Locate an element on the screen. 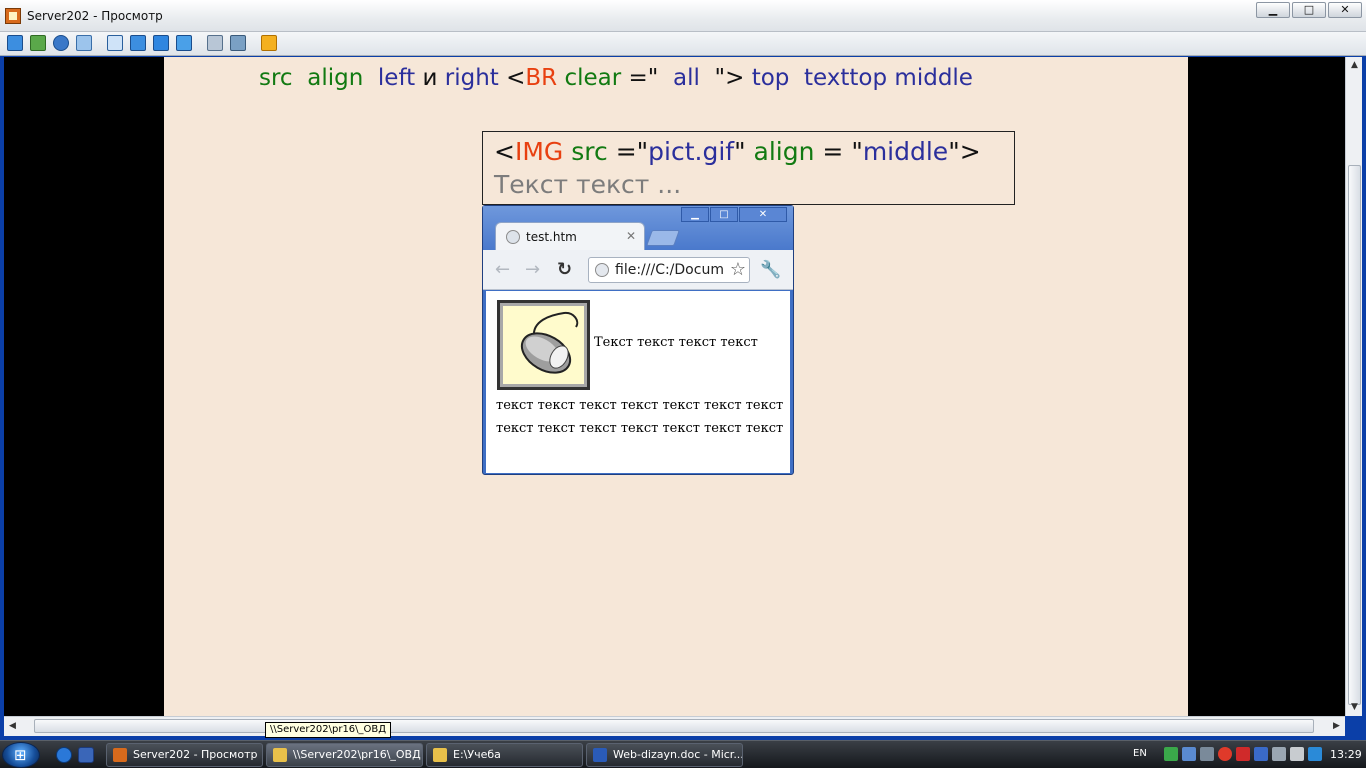 Image resolution: width=1366 pixels, height=768 pixels. scroll-up-icon: ▲ is located at coordinates (1354, 65).